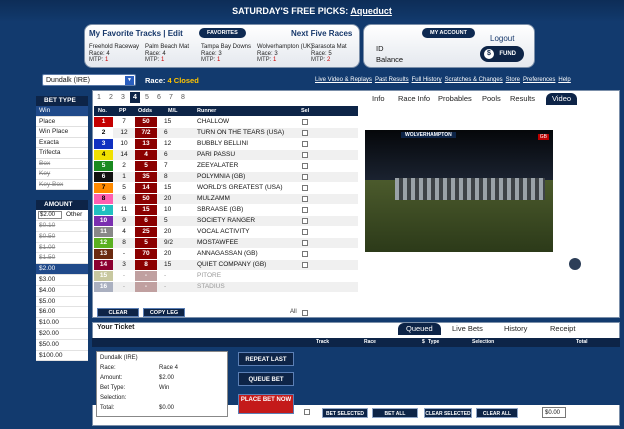  I want to click on amount-option: $0.10, so click(62, 226).